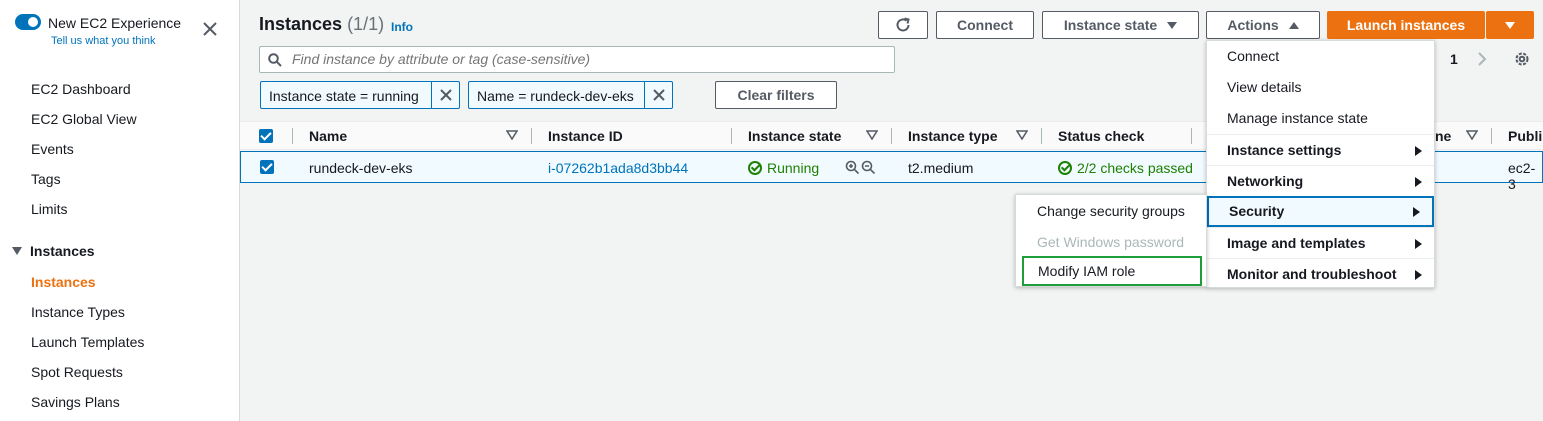  What do you see at coordinates (1320, 180) in the screenshot?
I see `menu-item-networking: Networking` at bounding box center [1320, 180].